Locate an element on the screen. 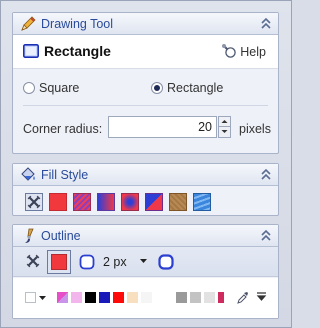  more-colors-icon is located at coordinates (261, 297).